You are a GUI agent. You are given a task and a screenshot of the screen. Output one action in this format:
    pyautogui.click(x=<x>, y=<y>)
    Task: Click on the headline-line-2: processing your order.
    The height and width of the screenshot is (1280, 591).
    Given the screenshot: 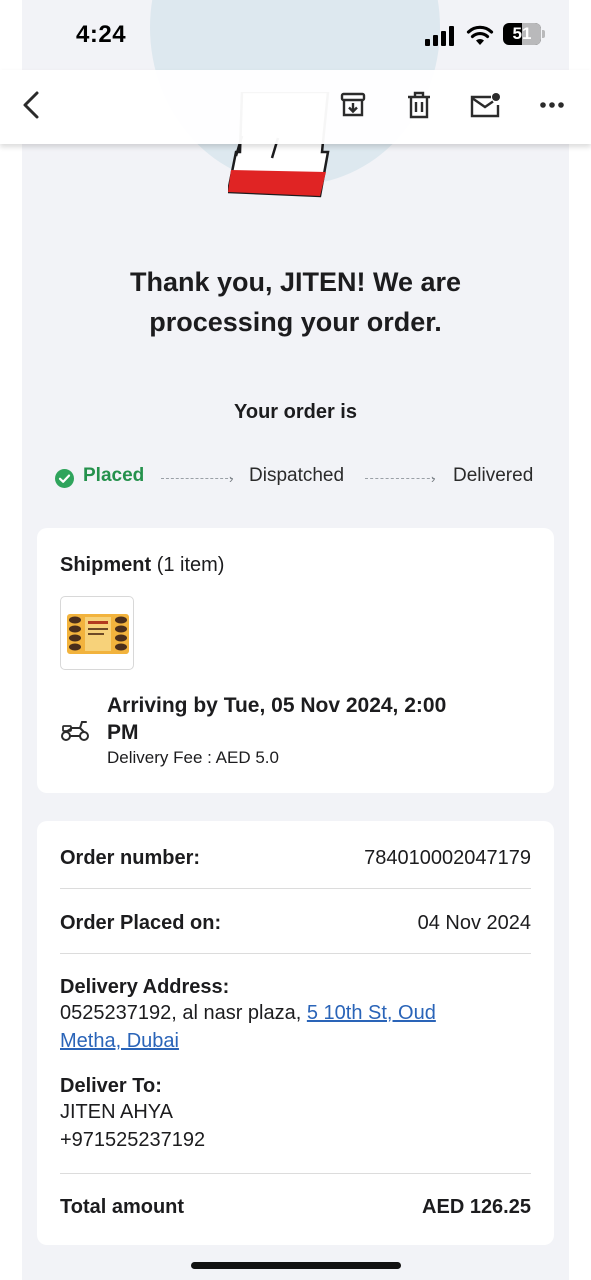 What is the action you would take?
    pyautogui.click(x=295, y=322)
    